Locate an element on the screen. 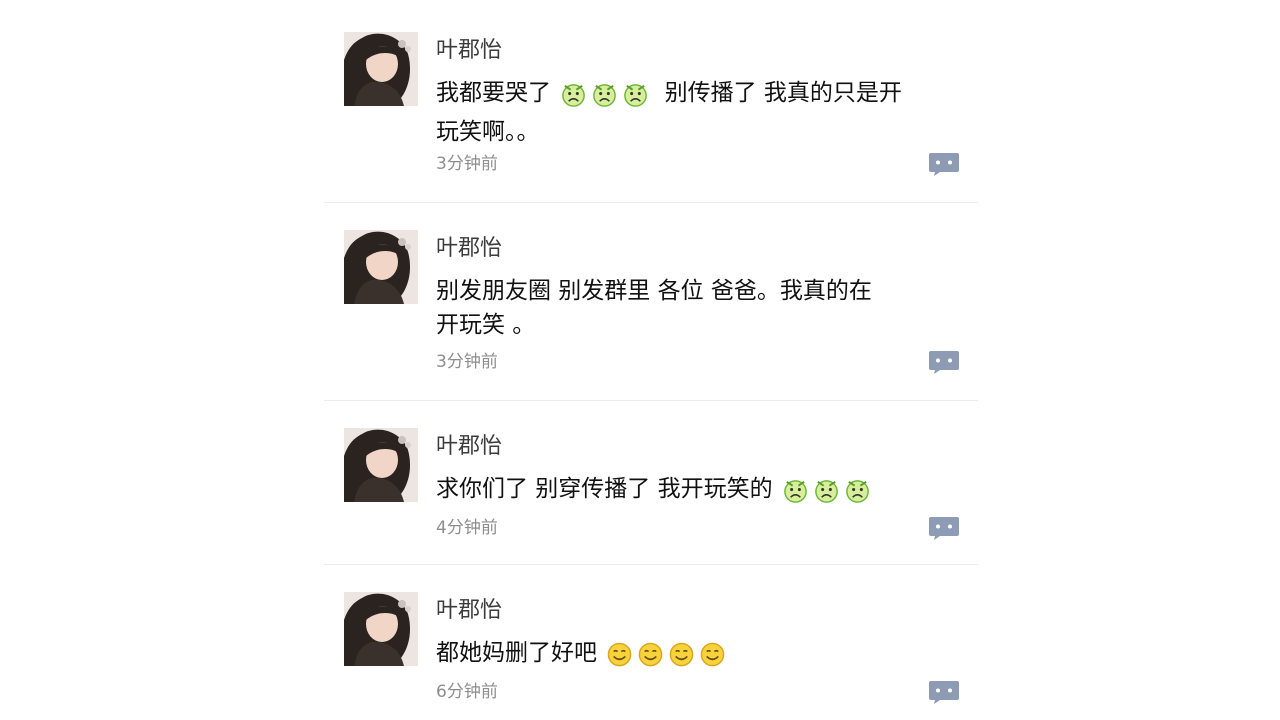  comment-item: 叶郡怡 都她妈删了好吧 6分钟前 is located at coordinates (651, 643).